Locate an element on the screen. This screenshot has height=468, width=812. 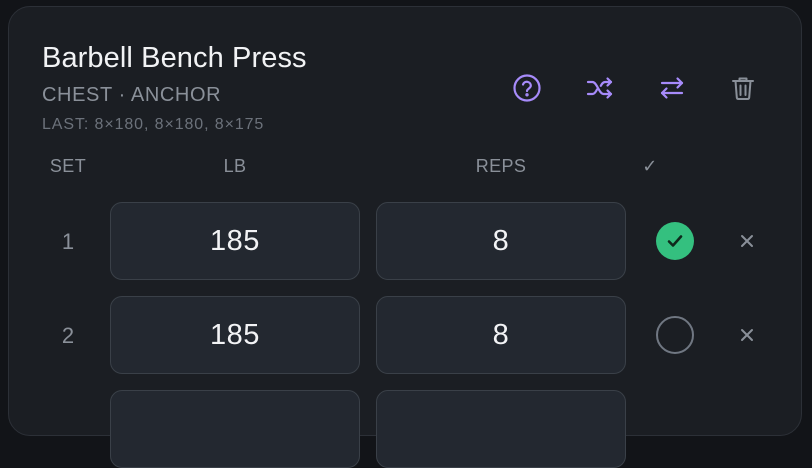
last-performance: LAST: 8×180, 8×180, 8×175 is located at coordinates (153, 124).